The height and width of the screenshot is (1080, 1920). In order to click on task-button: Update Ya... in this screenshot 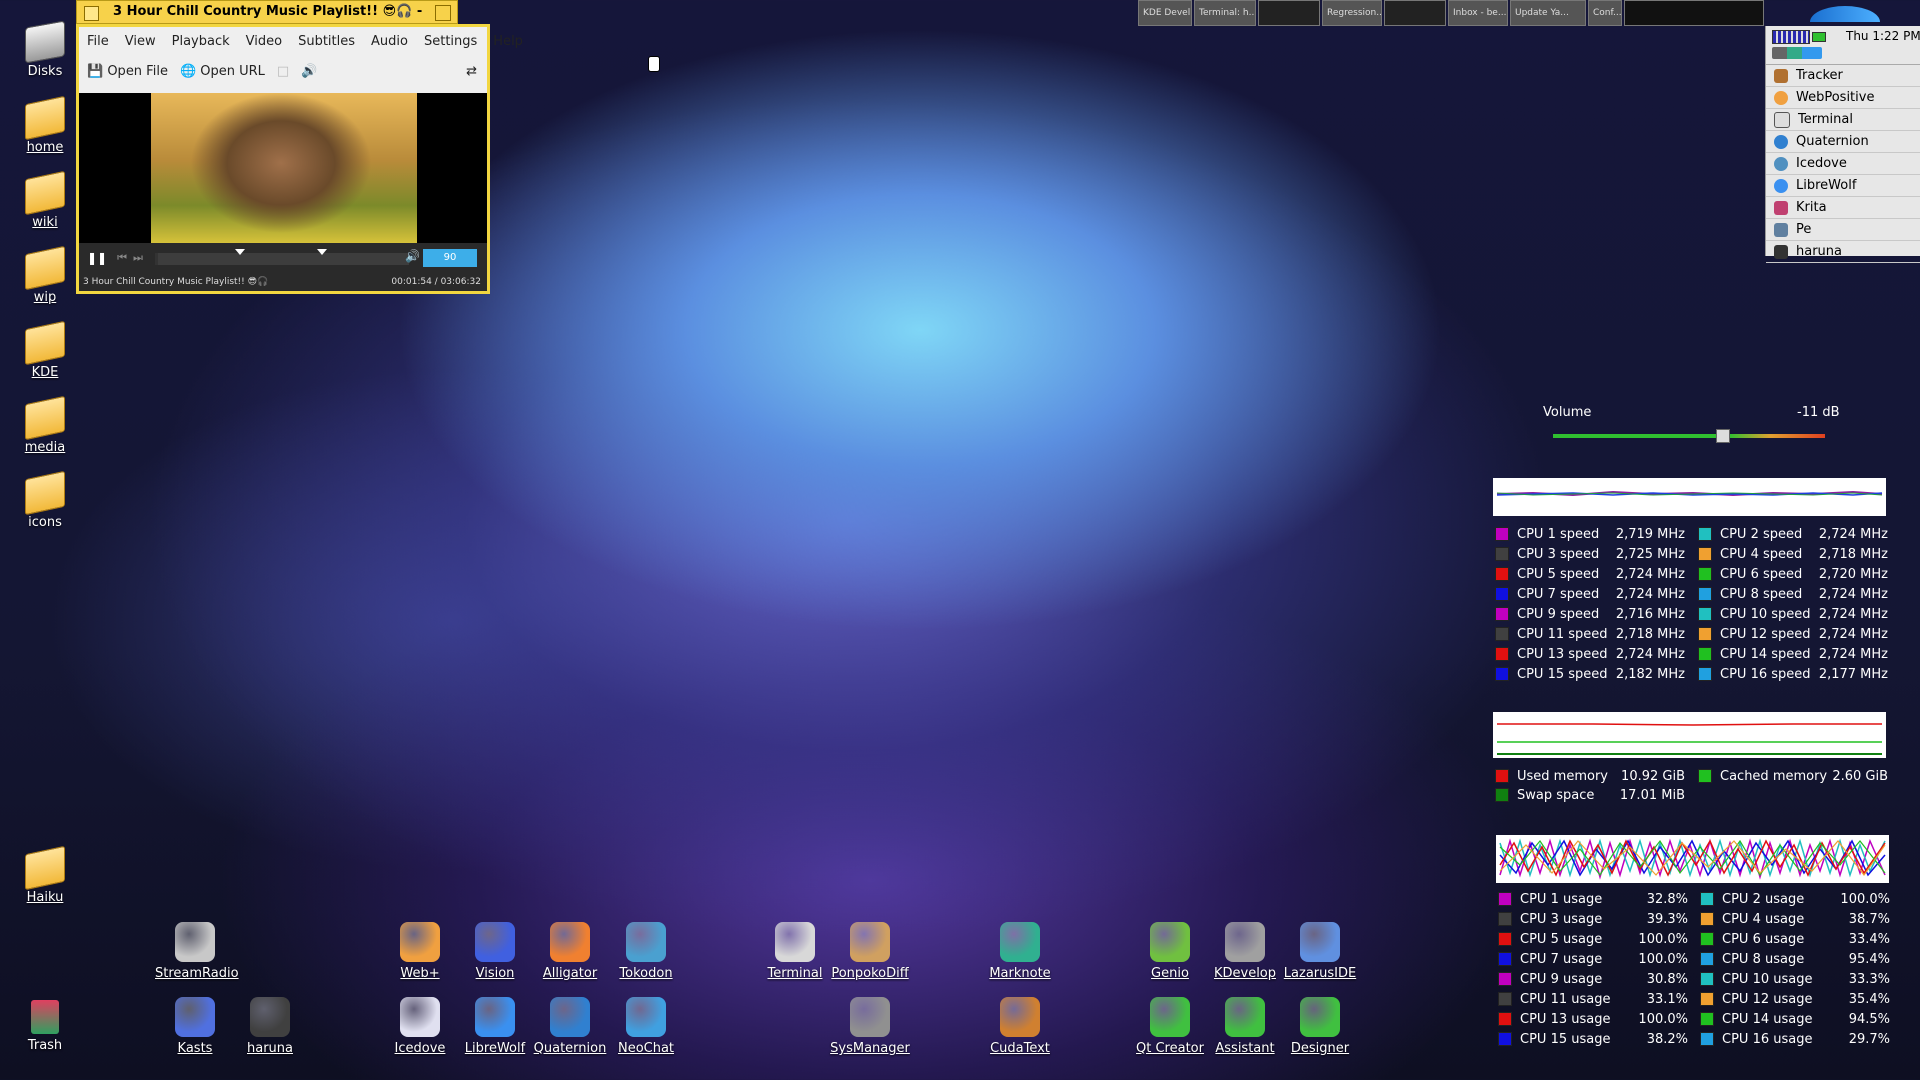, I will do `click(1548, 13)`.